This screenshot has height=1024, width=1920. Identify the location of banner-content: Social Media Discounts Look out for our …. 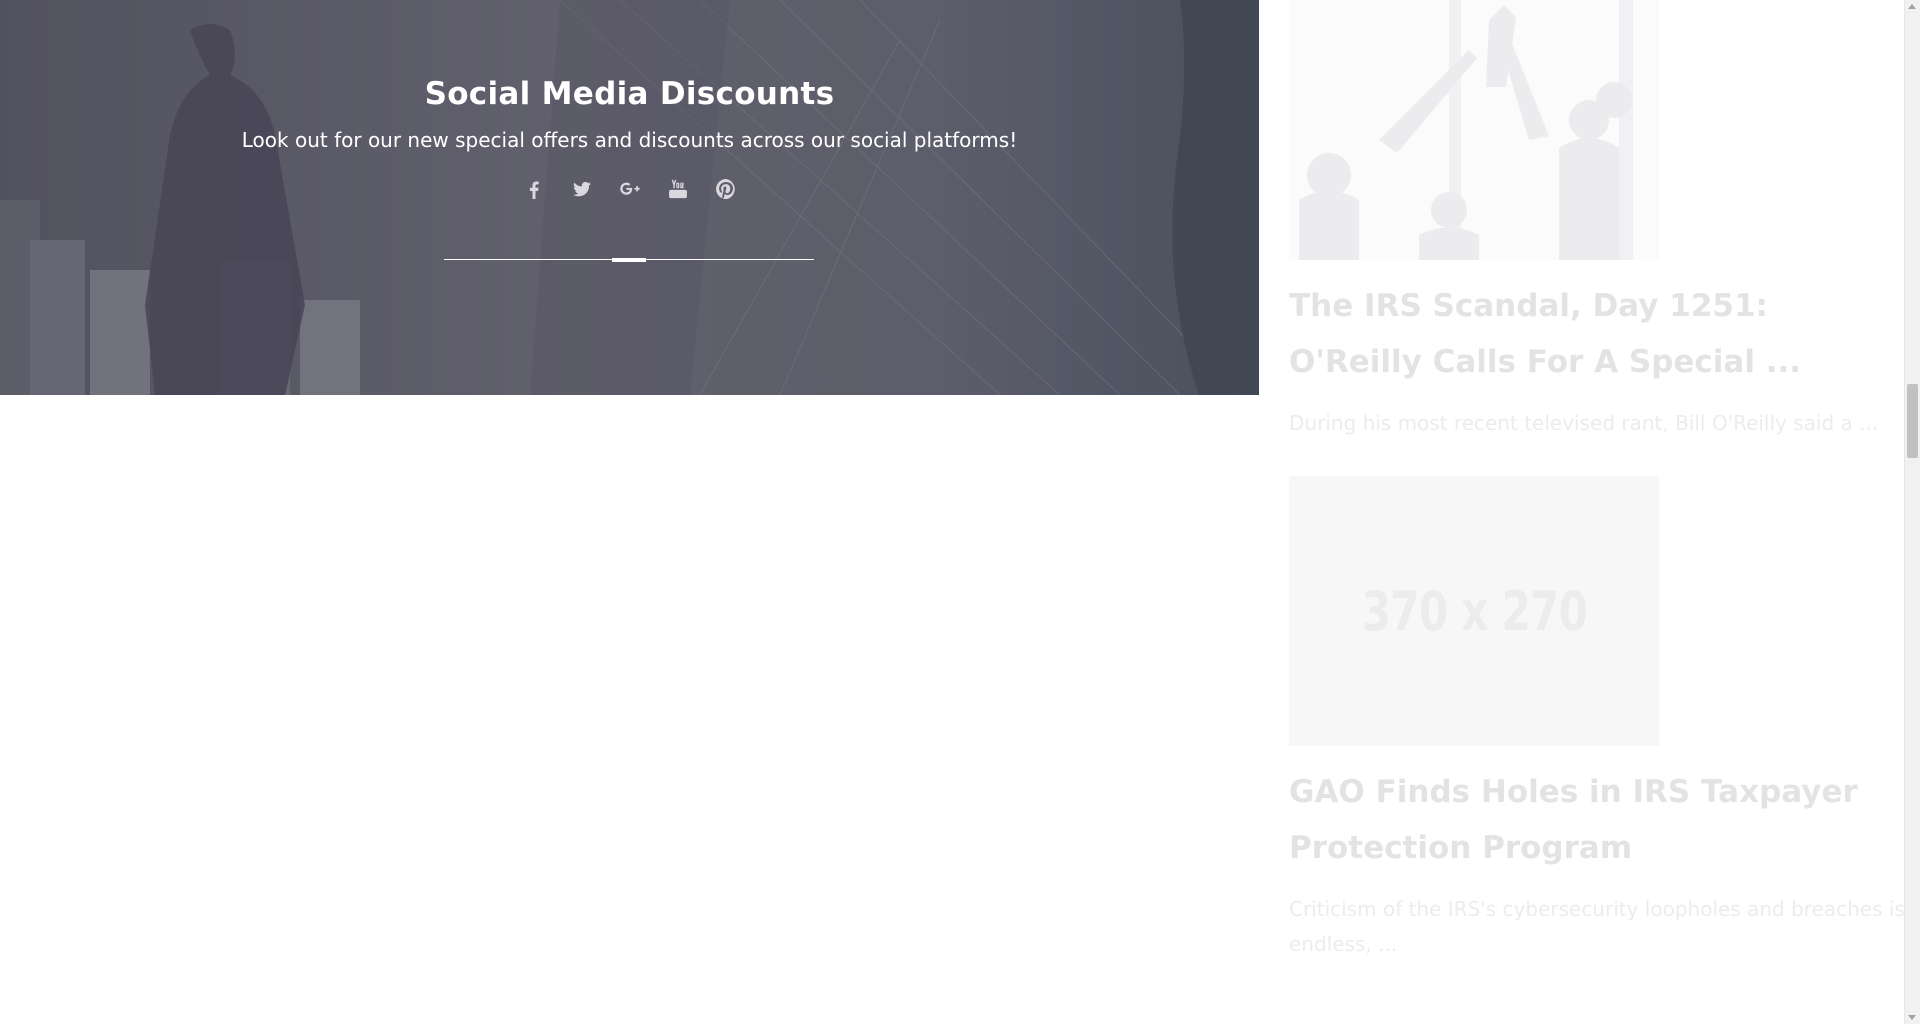
(629, 101).